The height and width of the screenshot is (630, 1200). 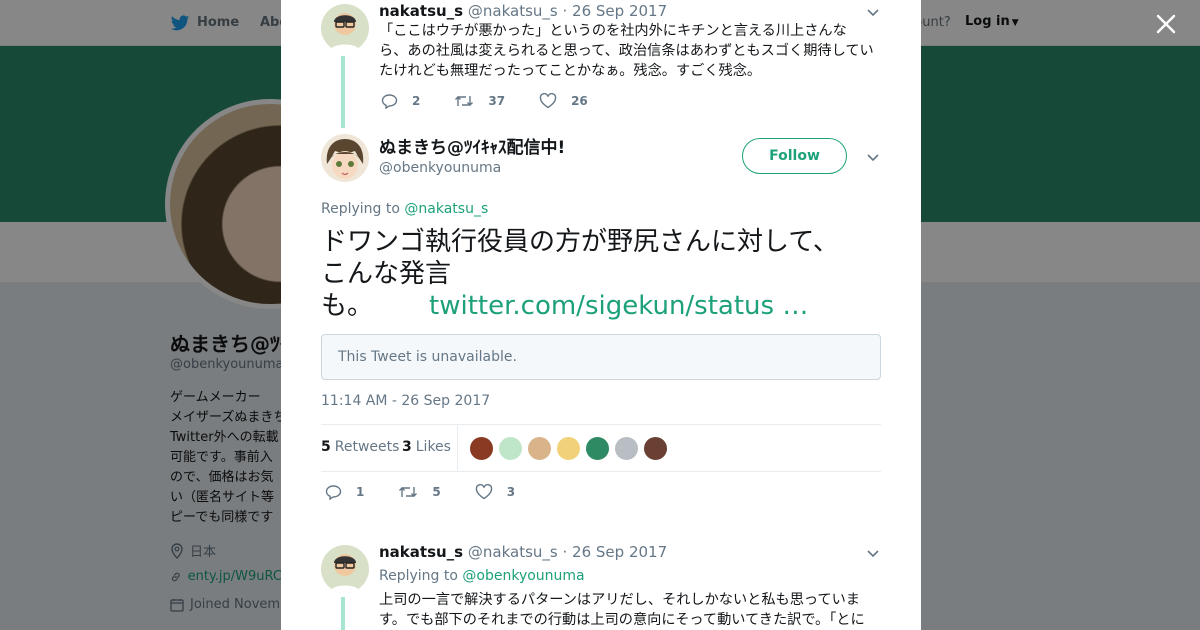 I want to click on replying-to: Replying to @obenkyounuma, so click(x=482, y=576).